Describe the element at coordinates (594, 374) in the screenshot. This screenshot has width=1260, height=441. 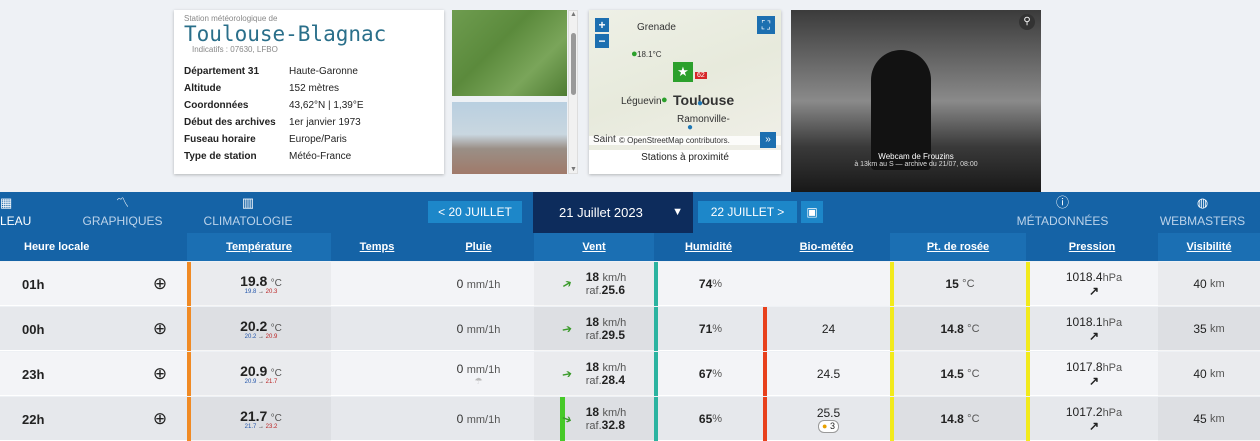
I see `wind-cell: ➔ 18 km/h raf.28.4` at that location.